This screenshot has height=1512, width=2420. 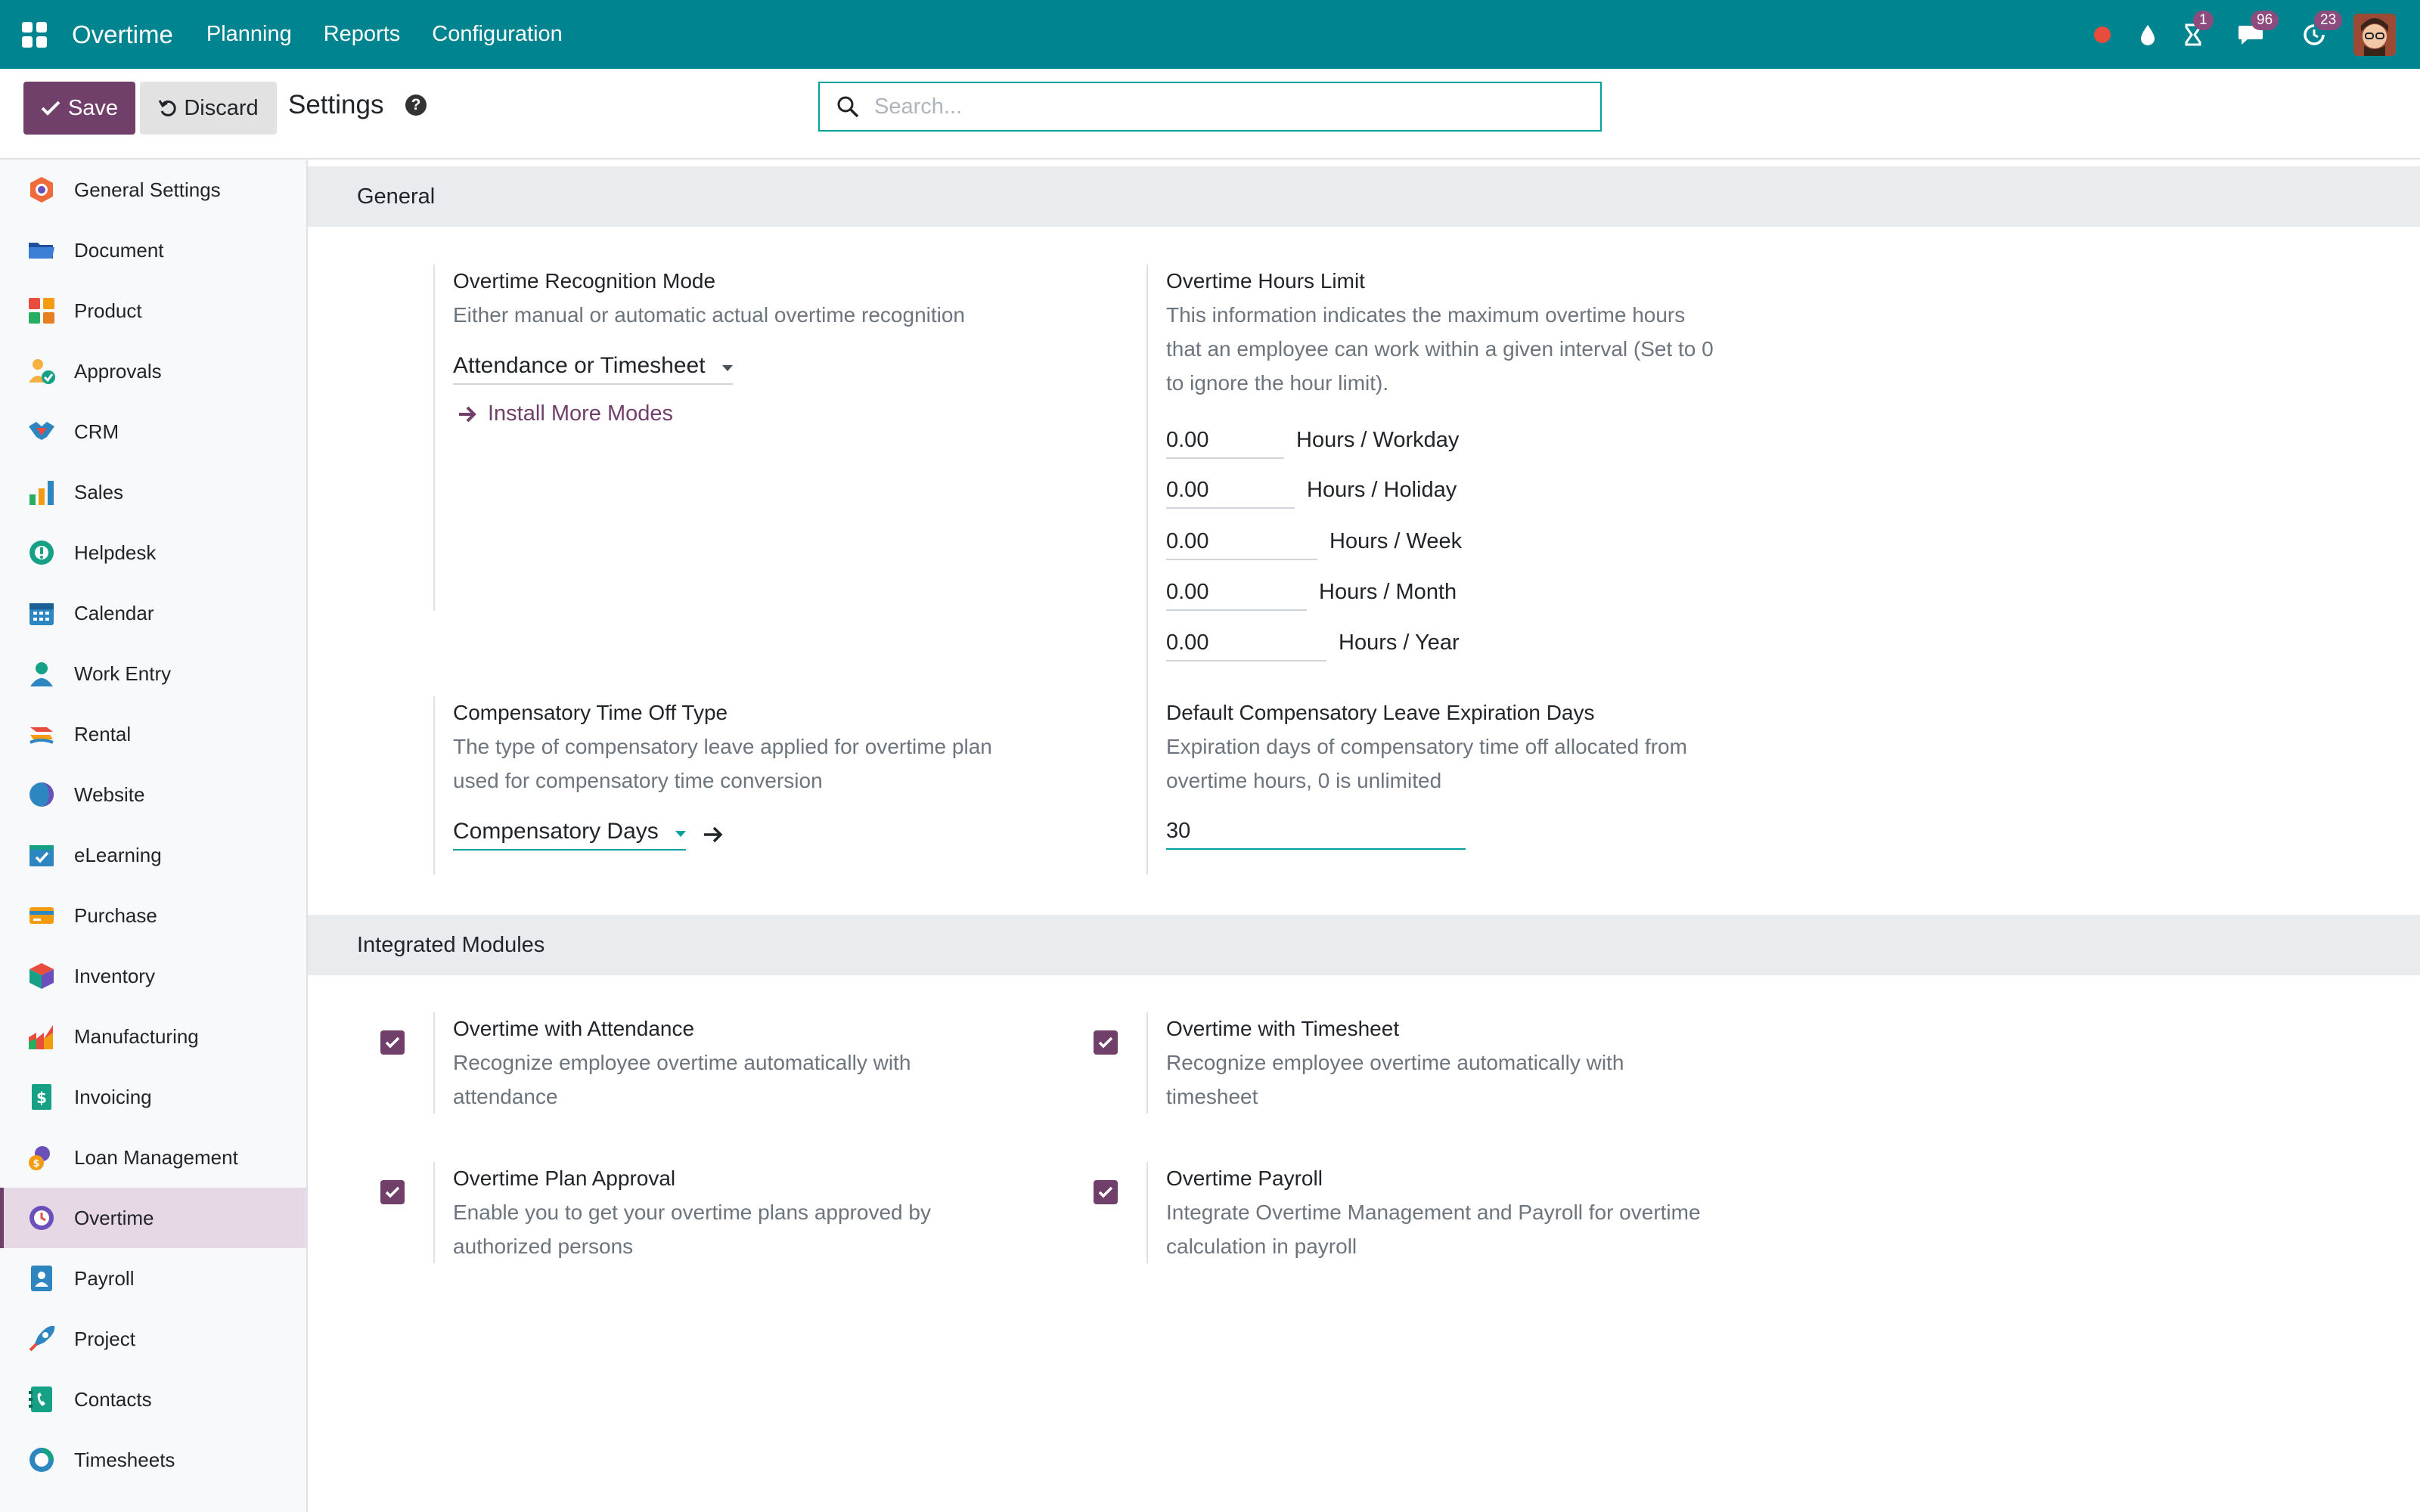 What do you see at coordinates (1246, 647) in the screenshot?
I see `hours-year-input: 0.00` at bounding box center [1246, 647].